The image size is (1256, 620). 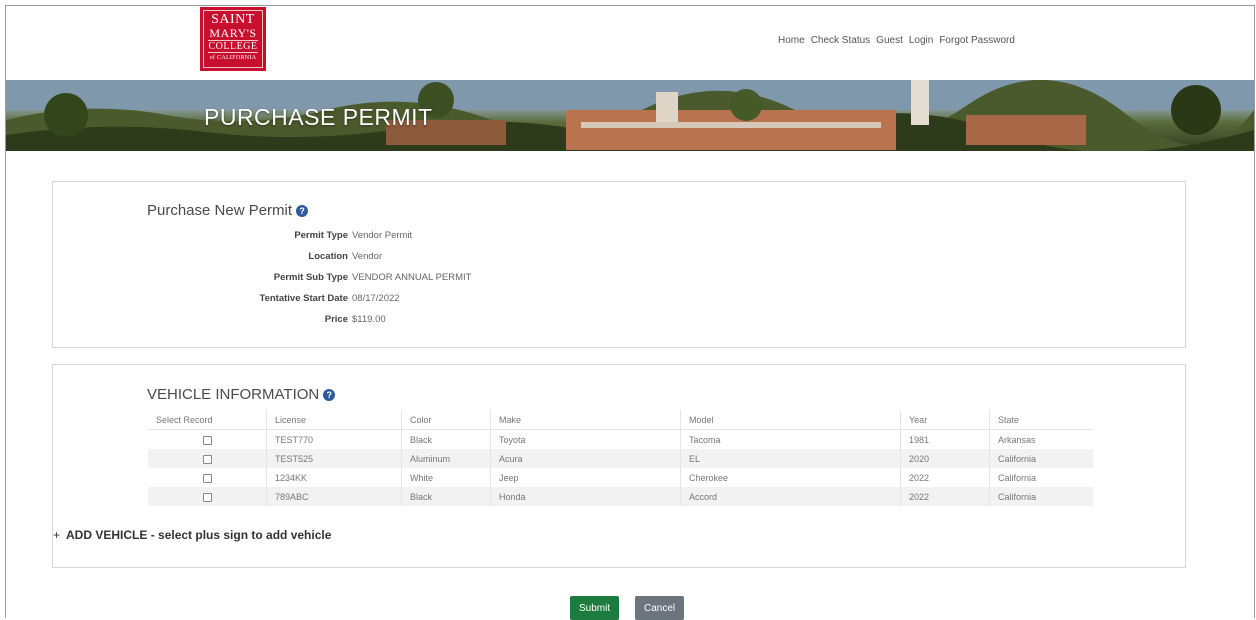 What do you see at coordinates (446, 458) in the screenshot?
I see `cell-color: Aluminum` at bounding box center [446, 458].